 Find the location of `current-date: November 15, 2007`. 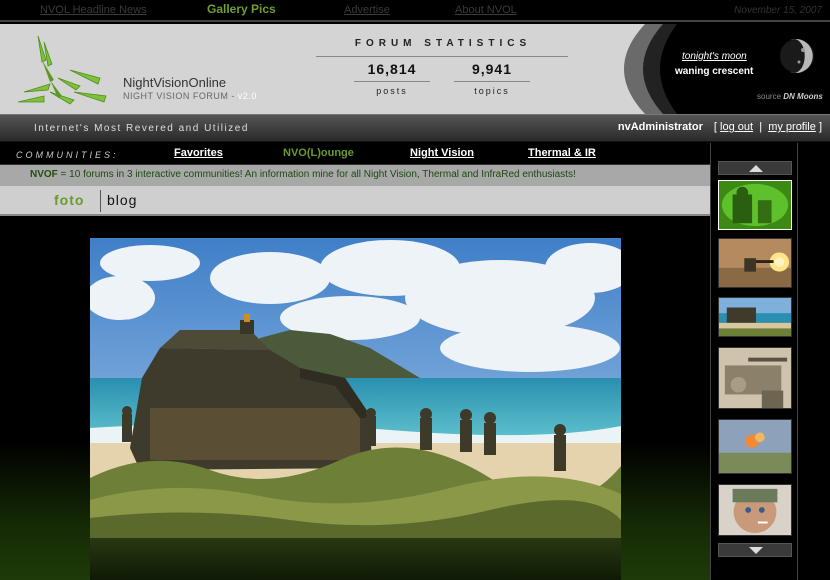

current-date: November 15, 2007 is located at coordinates (778, 10).